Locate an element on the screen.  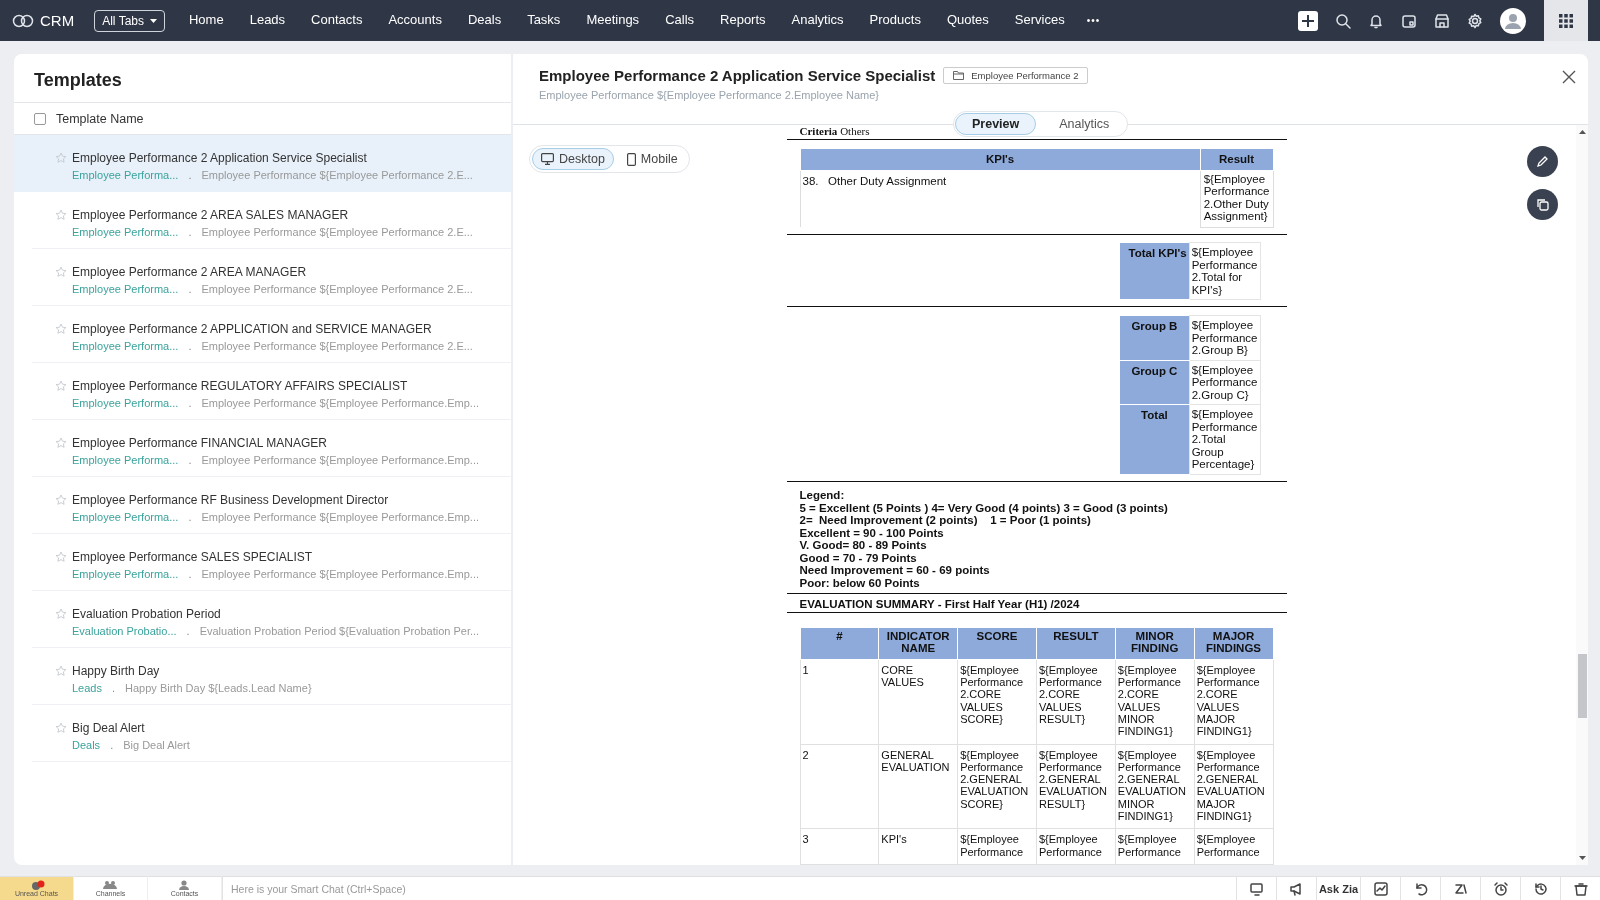
device-tab: Mobile is located at coordinates (652, 159).